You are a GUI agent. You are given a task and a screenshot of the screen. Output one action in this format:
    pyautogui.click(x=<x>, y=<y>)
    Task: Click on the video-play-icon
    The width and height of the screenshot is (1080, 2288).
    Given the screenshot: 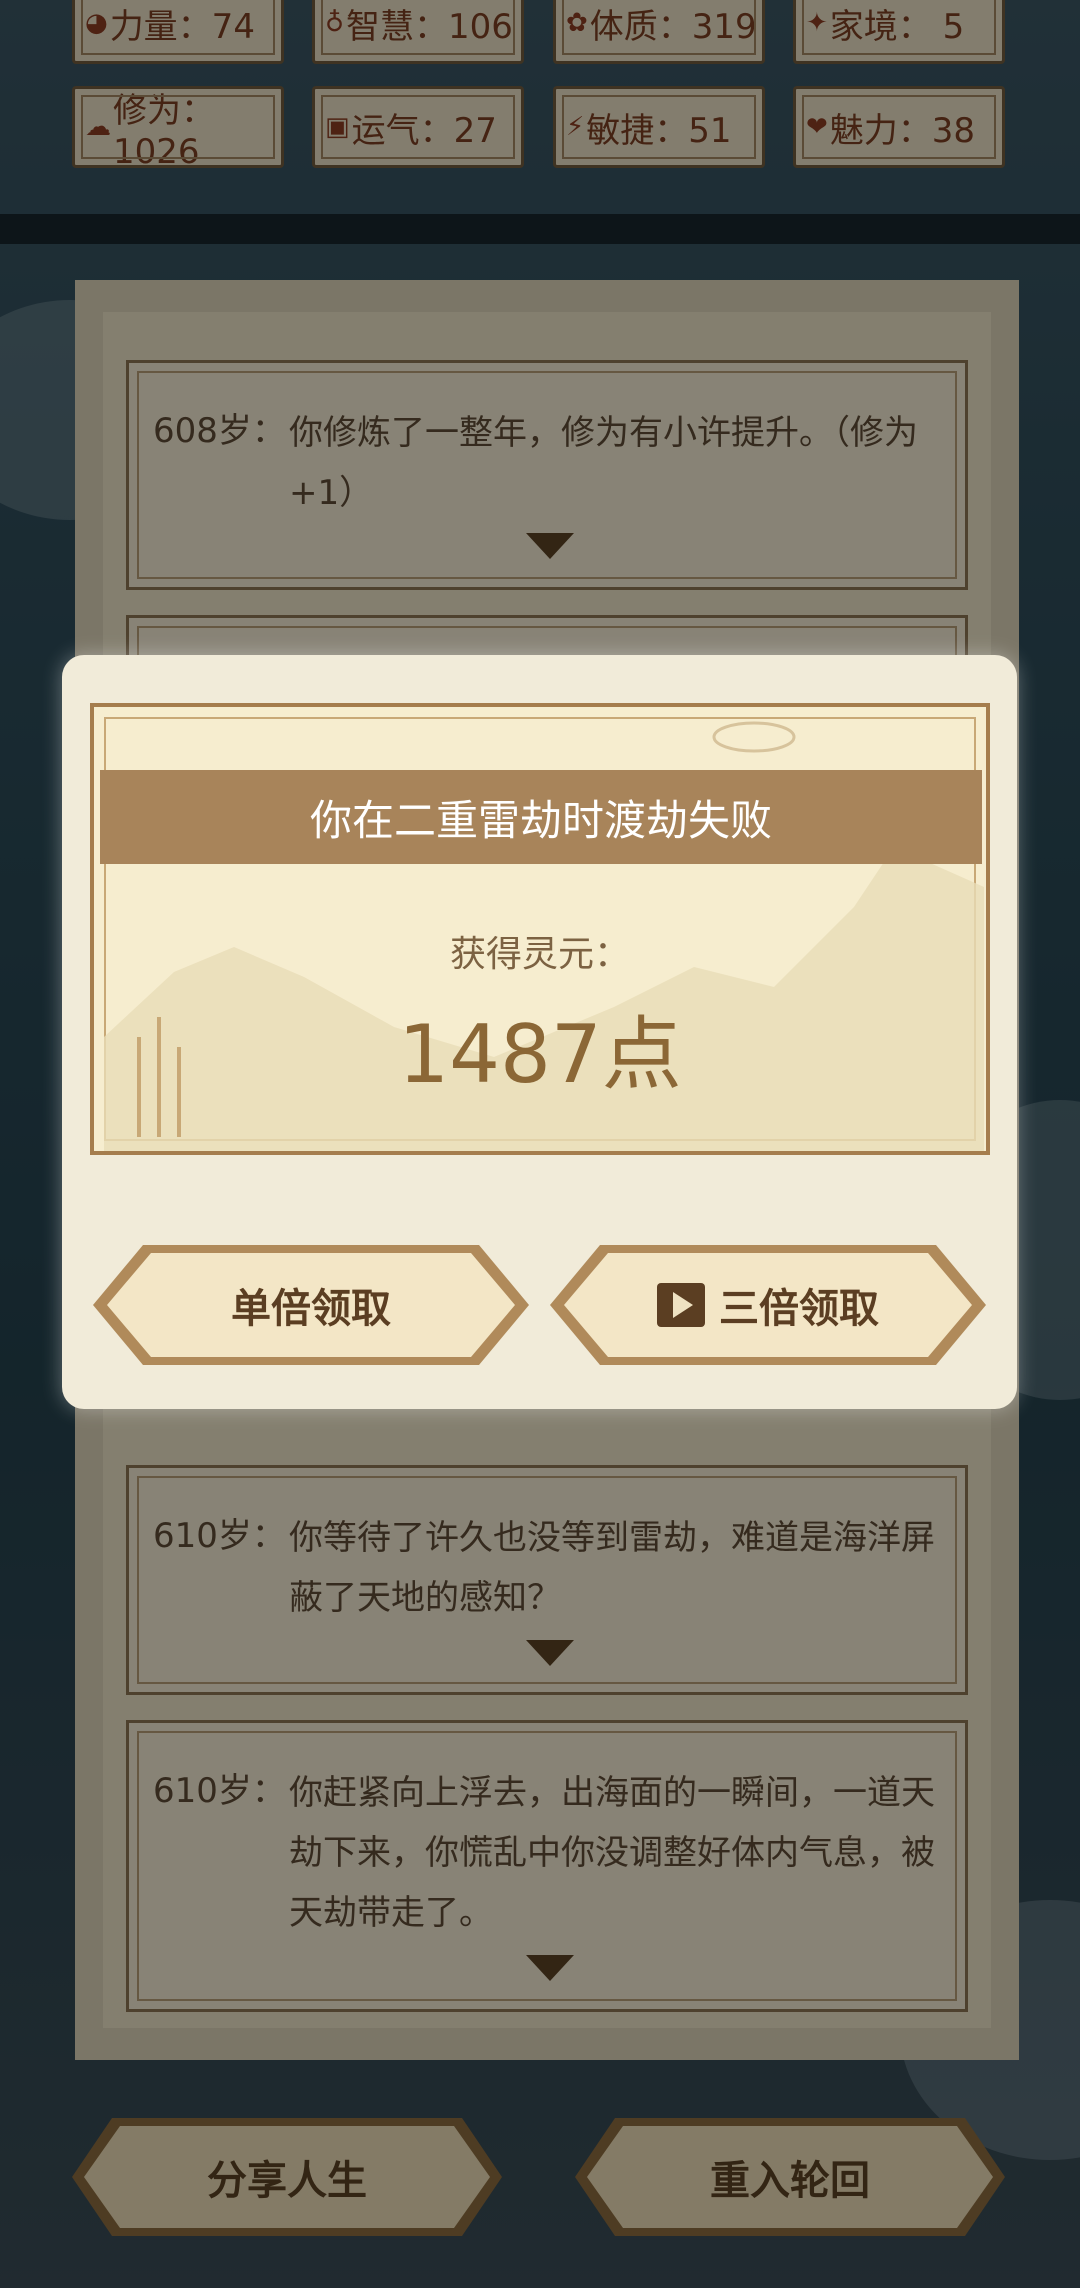 What is the action you would take?
    pyautogui.click(x=681, y=1305)
    